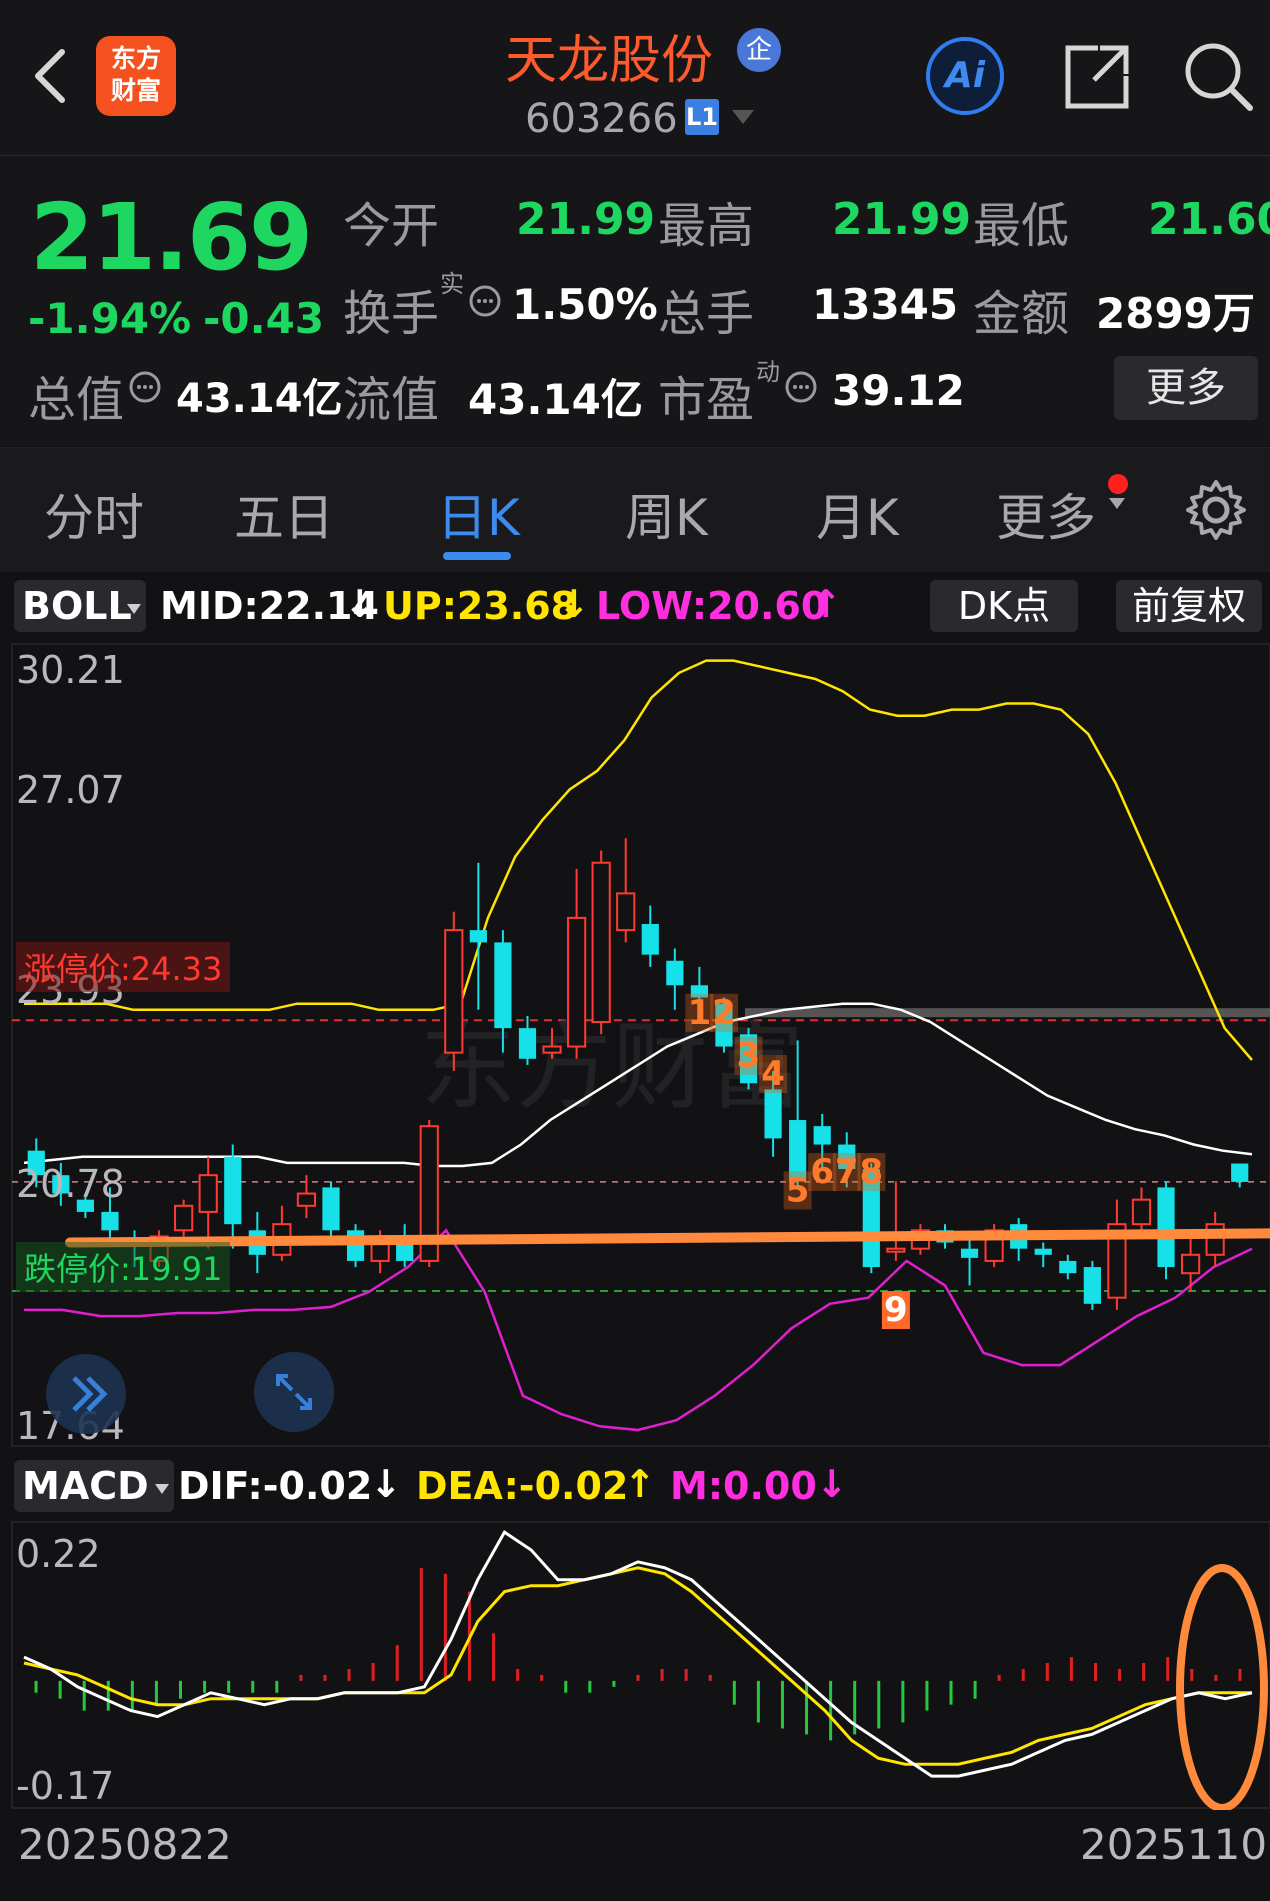  What do you see at coordinates (574, 604) in the screenshot?
I see `boll-up-arrow: ↓` at bounding box center [574, 604].